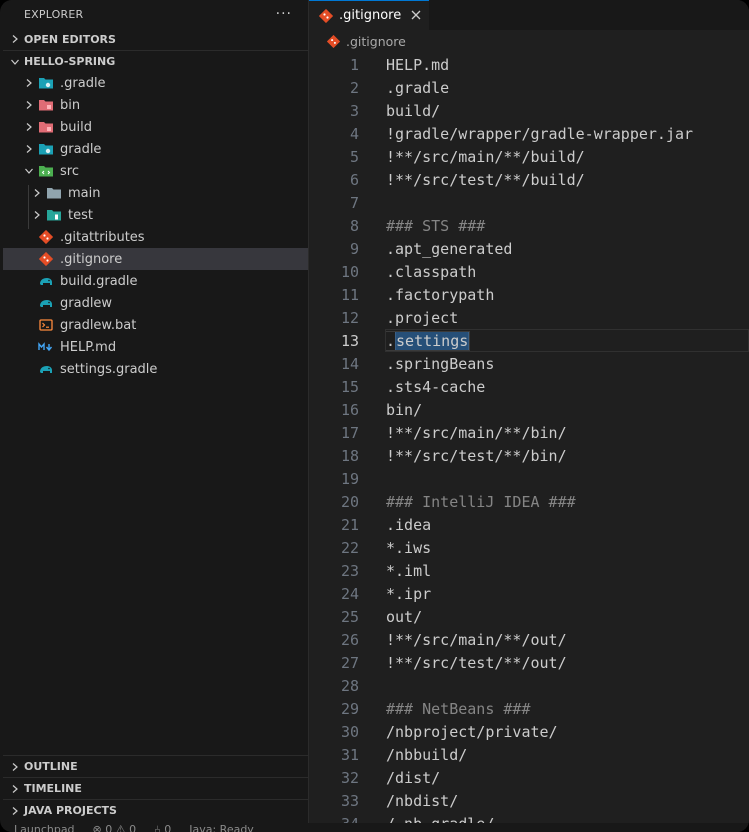 The width and height of the screenshot is (749, 832). I want to click on tree-item-label: .gitignore, so click(91, 259).